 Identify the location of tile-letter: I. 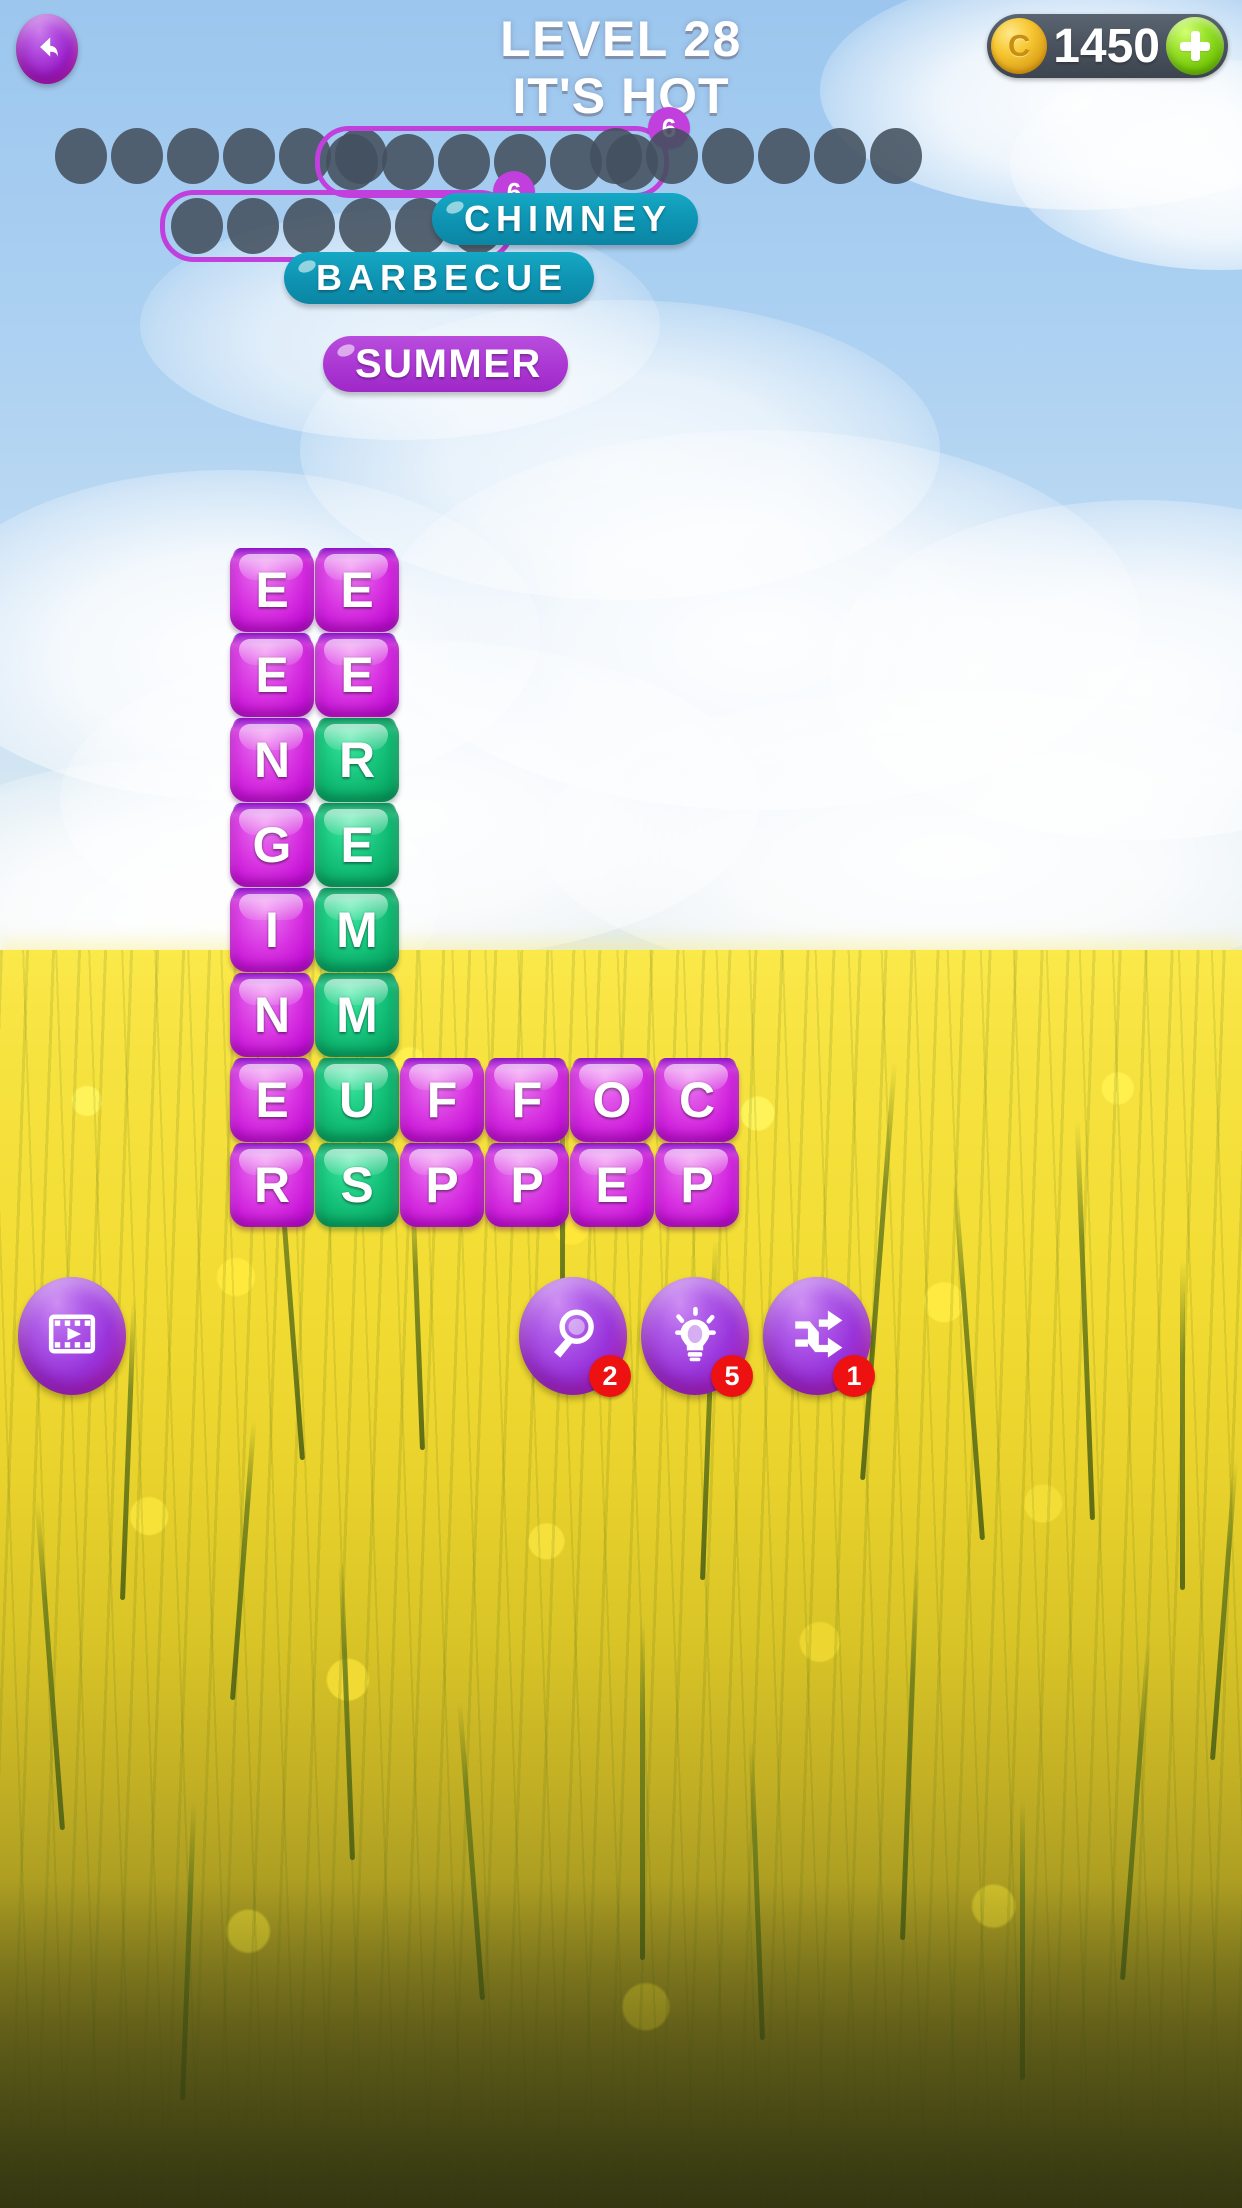
(272, 930).